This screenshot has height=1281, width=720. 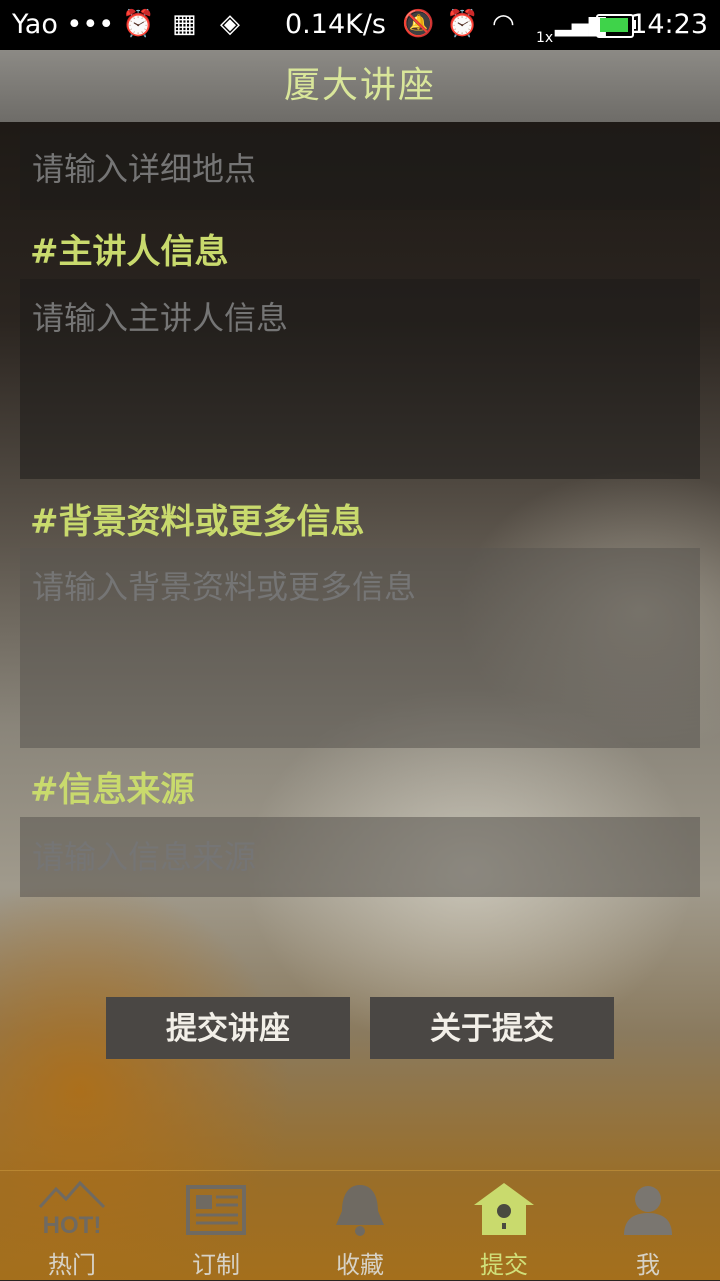 What do you see at coordinates (503, 24) in the screenshot?
I see `wifi-icon: ◠` at bounding box center [503, 24].